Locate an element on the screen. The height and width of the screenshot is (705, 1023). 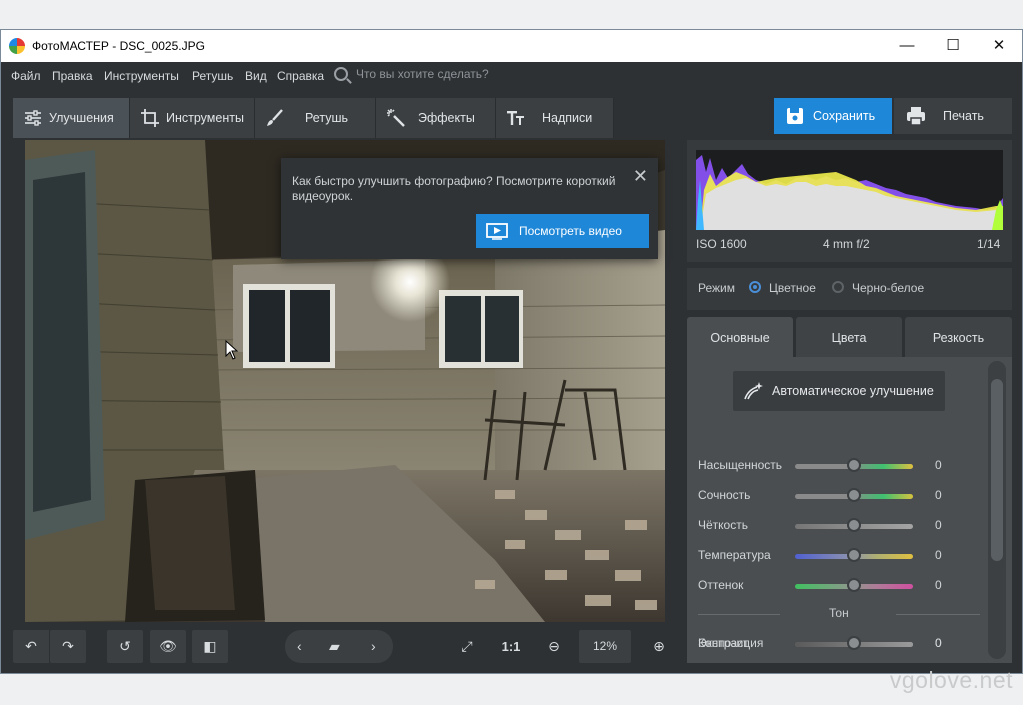
watch-video-button: Посмотреть видео is located at coordinates (562, 231).